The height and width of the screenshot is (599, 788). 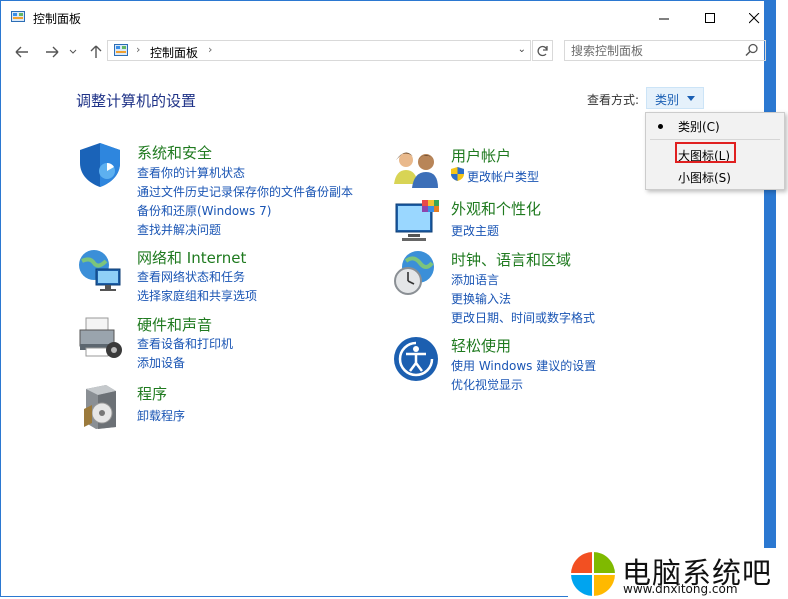 I want to click on printer-icon, so click(x=100, y=338).